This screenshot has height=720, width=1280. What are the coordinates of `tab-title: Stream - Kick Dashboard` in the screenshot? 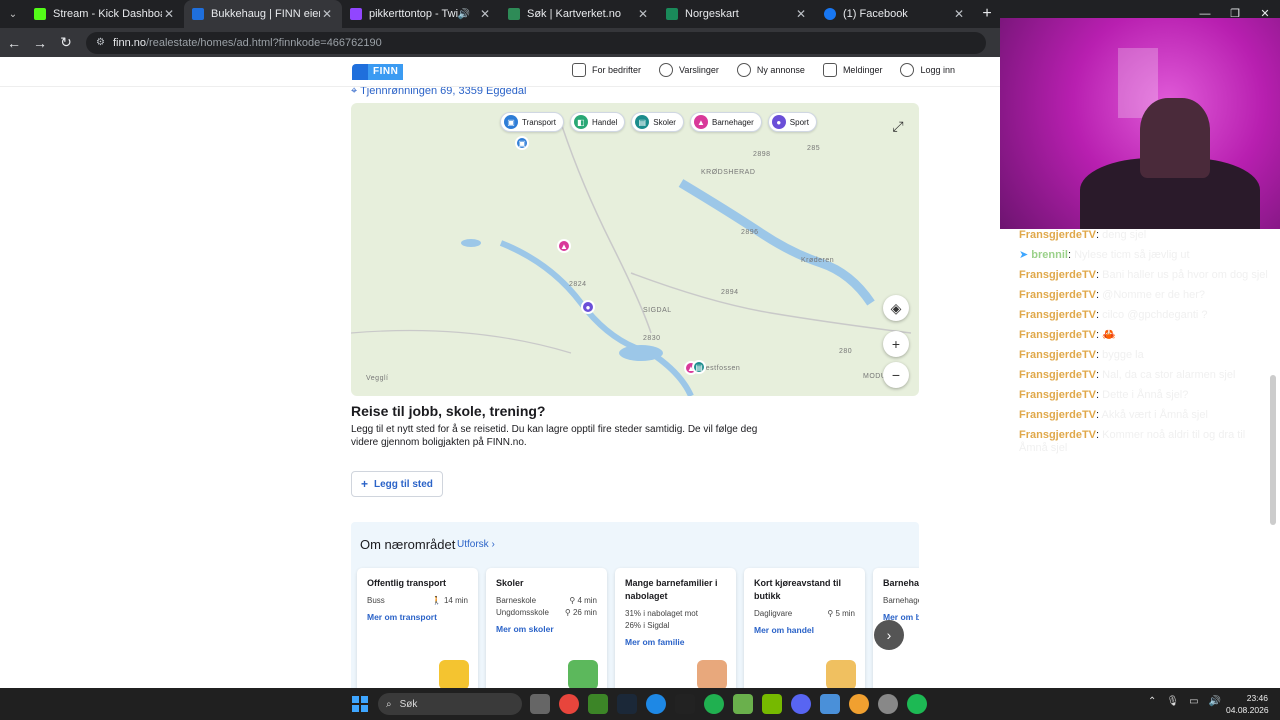 It's located at (107, 14).